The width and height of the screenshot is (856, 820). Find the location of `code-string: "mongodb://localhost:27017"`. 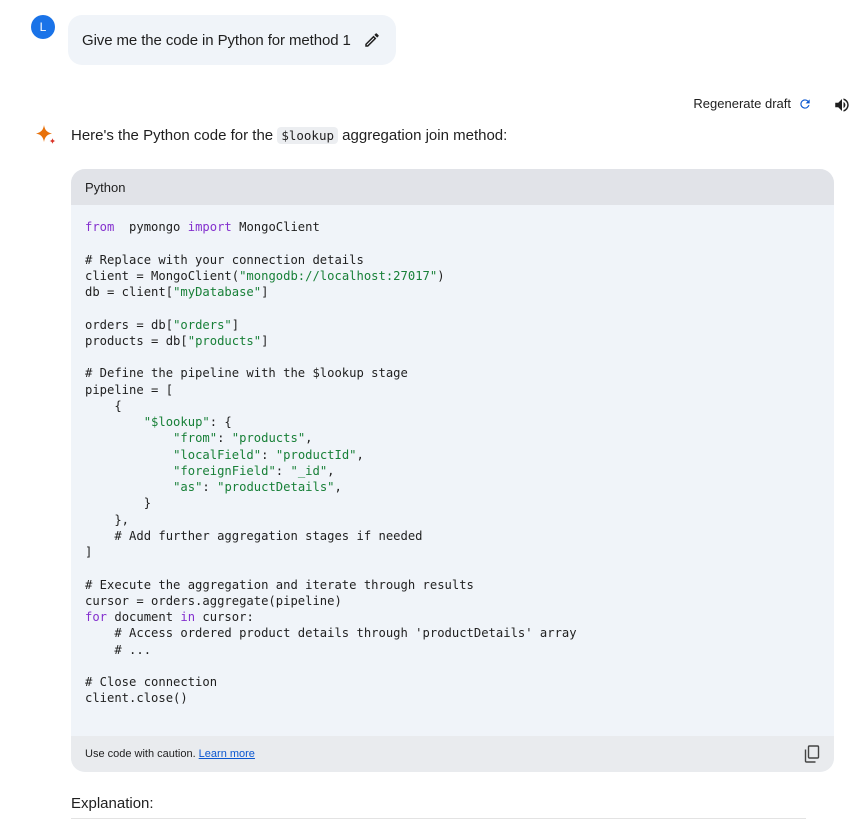

code-string: "mongodb://localhost:27017" is located at coordinates (338, 275).